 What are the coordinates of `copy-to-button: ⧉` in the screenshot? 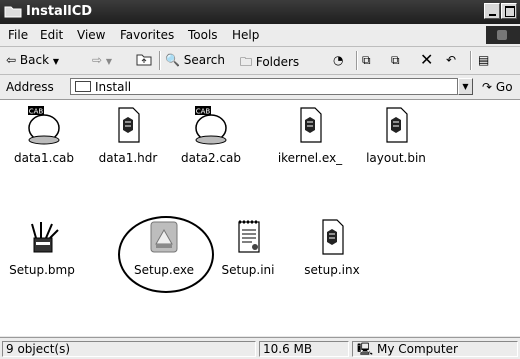 It's located at (395, 60).